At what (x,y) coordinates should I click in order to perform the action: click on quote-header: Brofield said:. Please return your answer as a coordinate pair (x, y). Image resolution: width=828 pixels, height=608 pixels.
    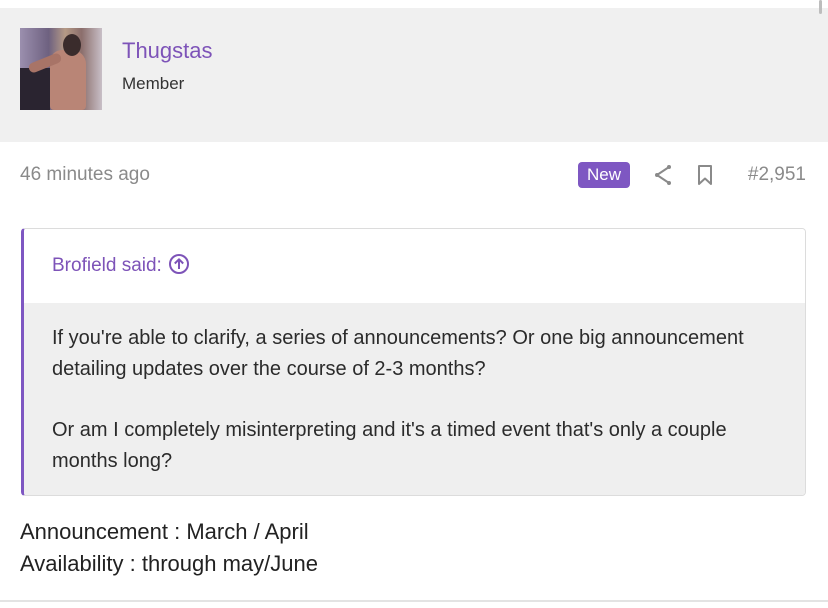
    Looking at the image, I should click on (414, 266).